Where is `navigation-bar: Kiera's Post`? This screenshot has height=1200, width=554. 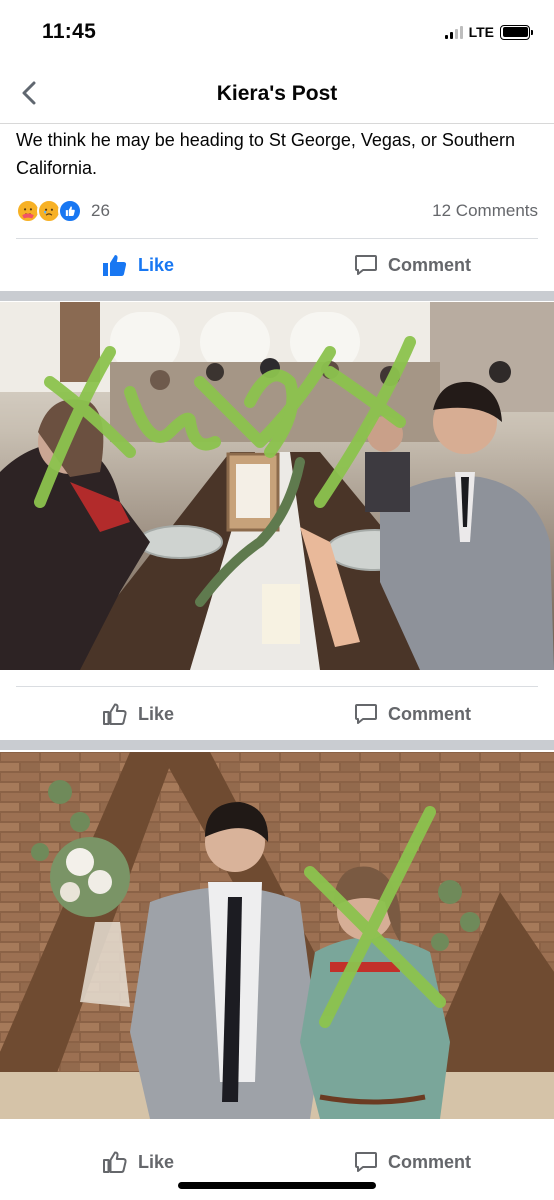 navigation-bar: Kiera's Post is located at coordinates (277, 93).